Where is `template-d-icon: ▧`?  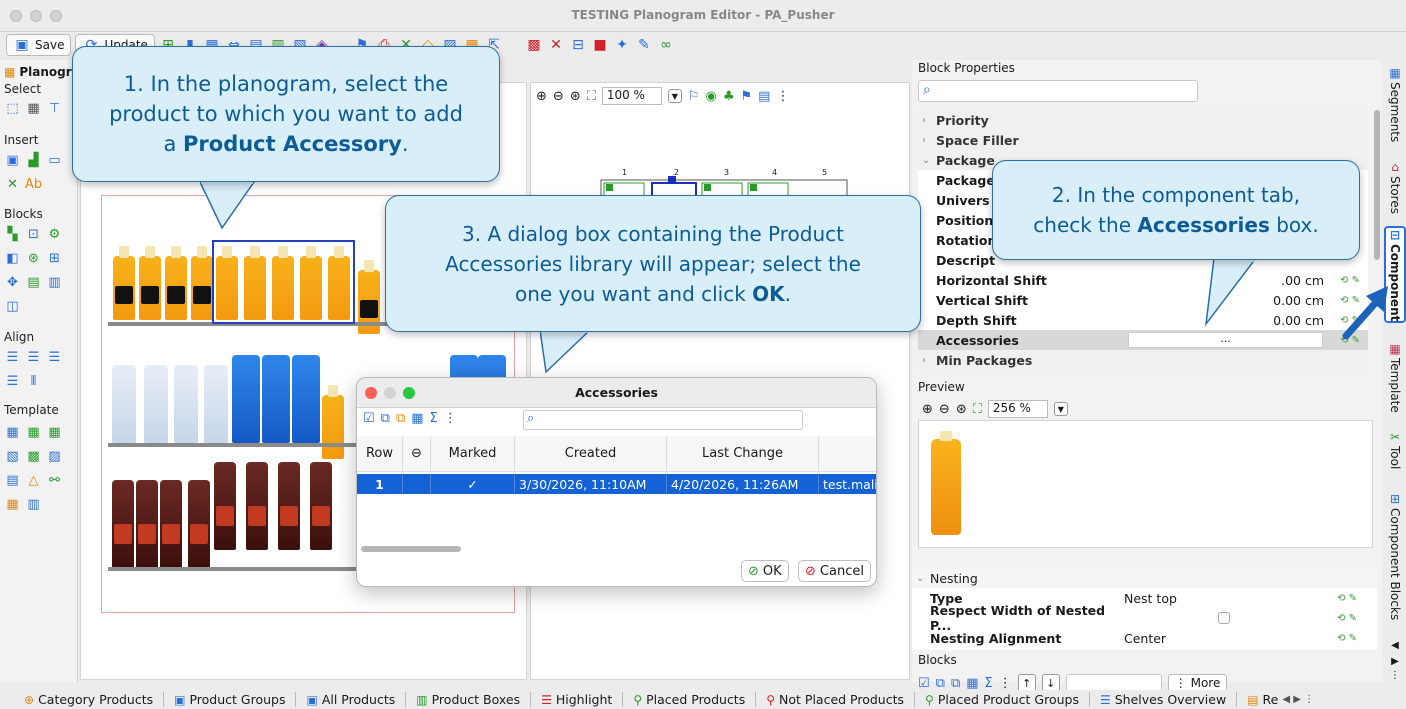
template-d-icon: ▧ is located at coordinates (12, 456).